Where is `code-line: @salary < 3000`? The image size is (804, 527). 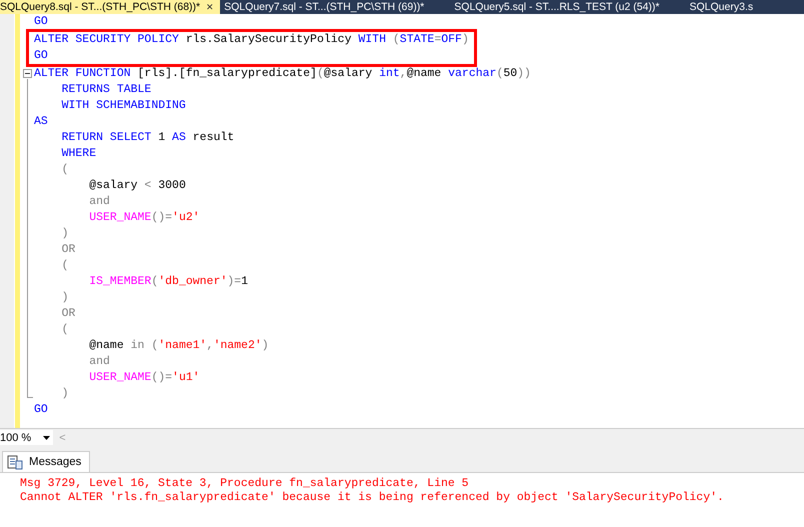
code-line: @salary < 3000 is located at coordinates (137, 186).